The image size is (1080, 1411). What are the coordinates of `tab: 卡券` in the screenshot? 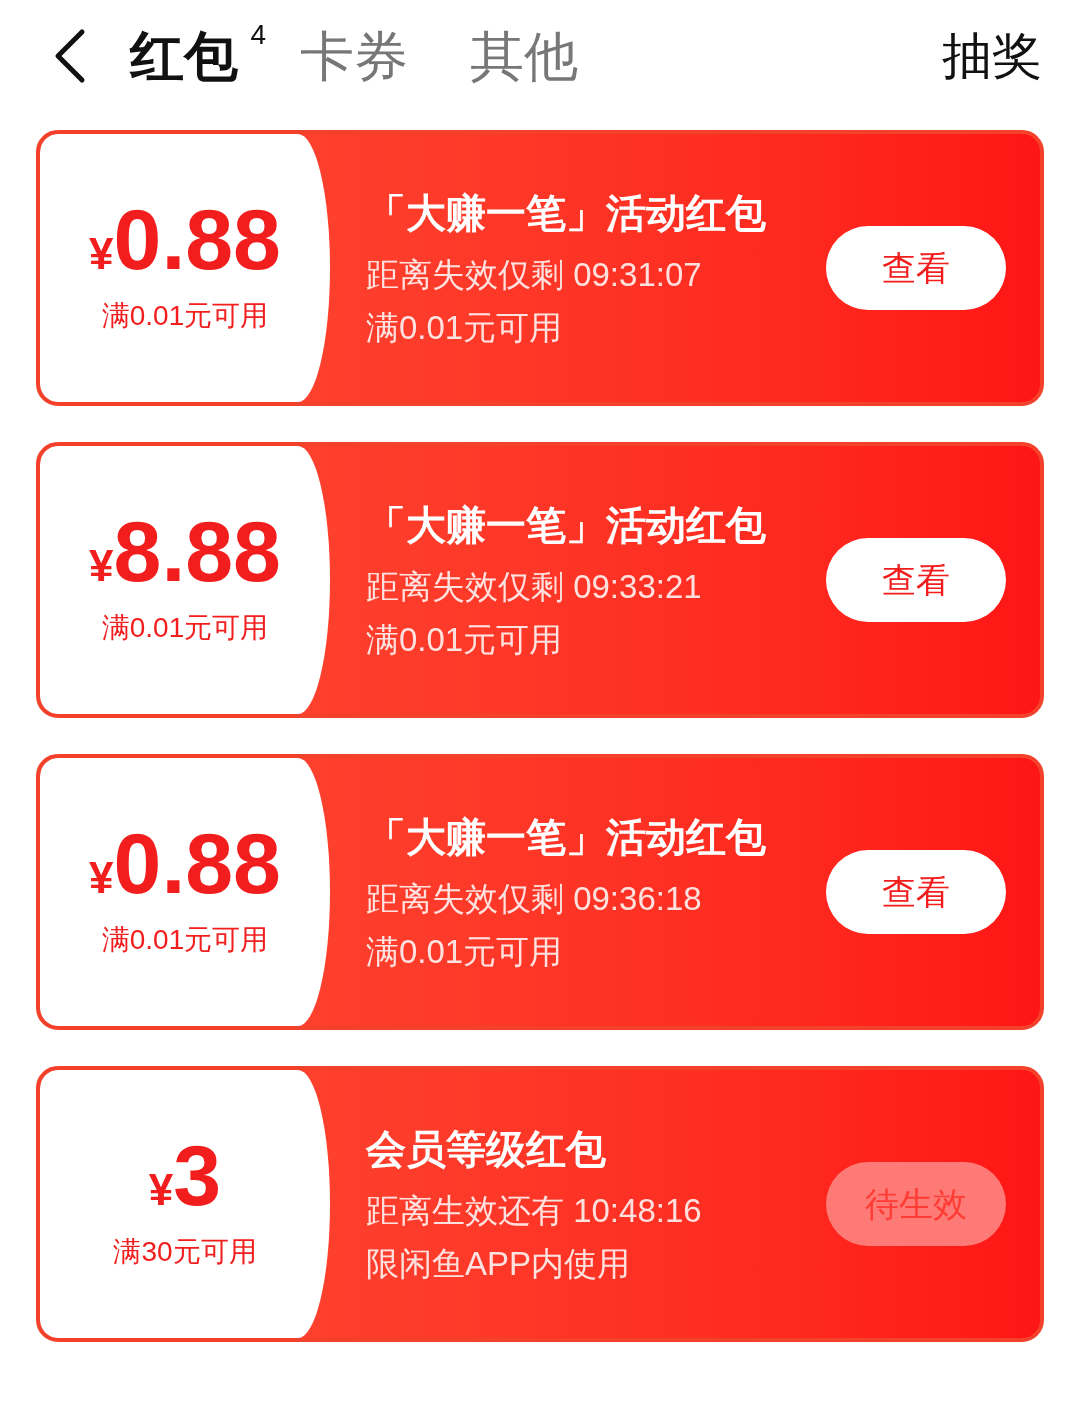 It's located at (354, 56).